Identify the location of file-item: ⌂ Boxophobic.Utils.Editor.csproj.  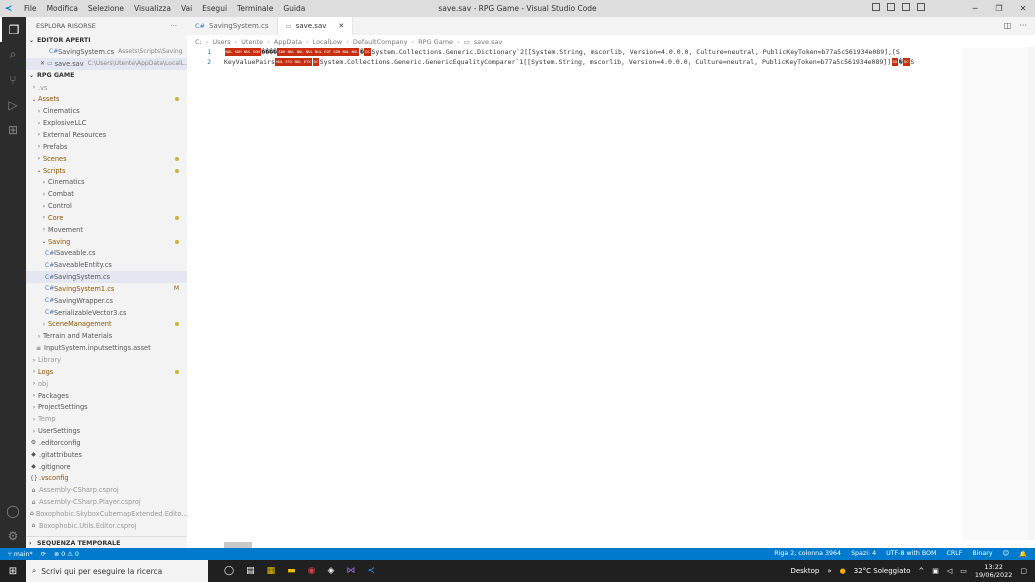
(106, 526).